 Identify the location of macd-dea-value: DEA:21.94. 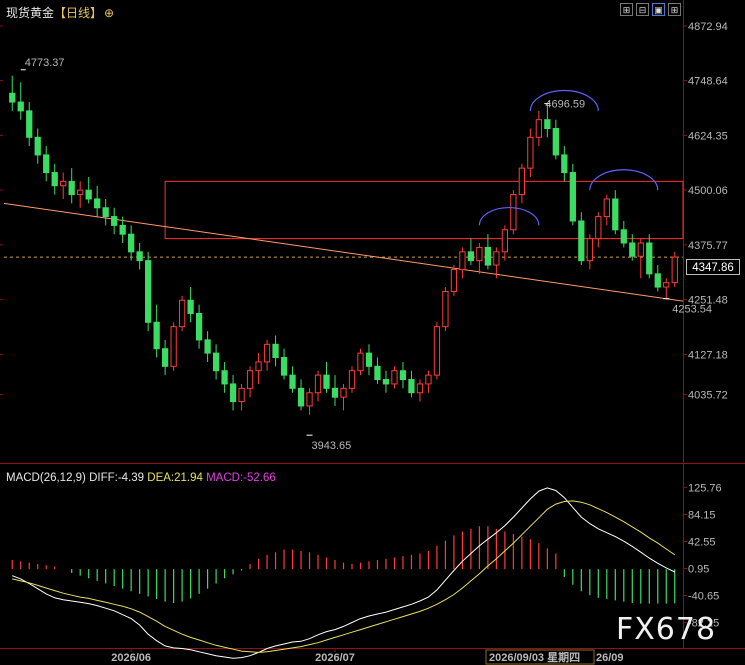
(175, 478).